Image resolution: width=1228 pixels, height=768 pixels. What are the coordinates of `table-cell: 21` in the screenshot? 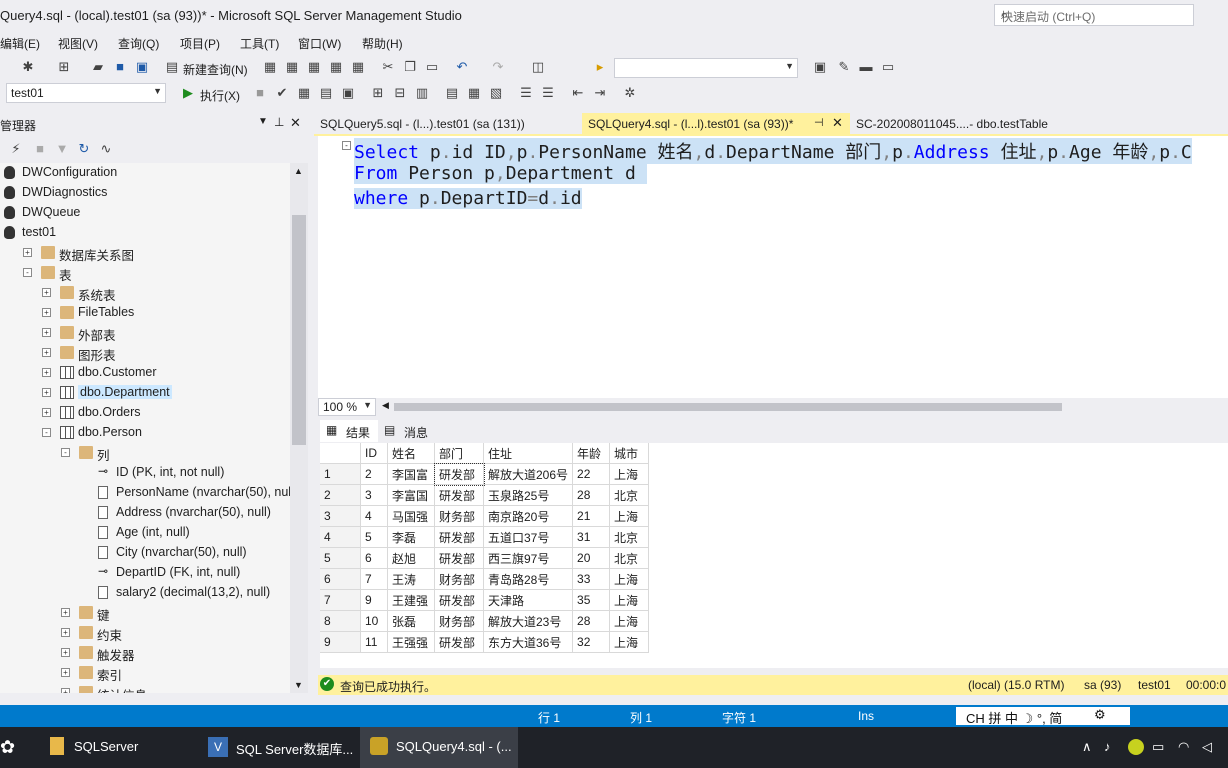 It's located at (591, 516).